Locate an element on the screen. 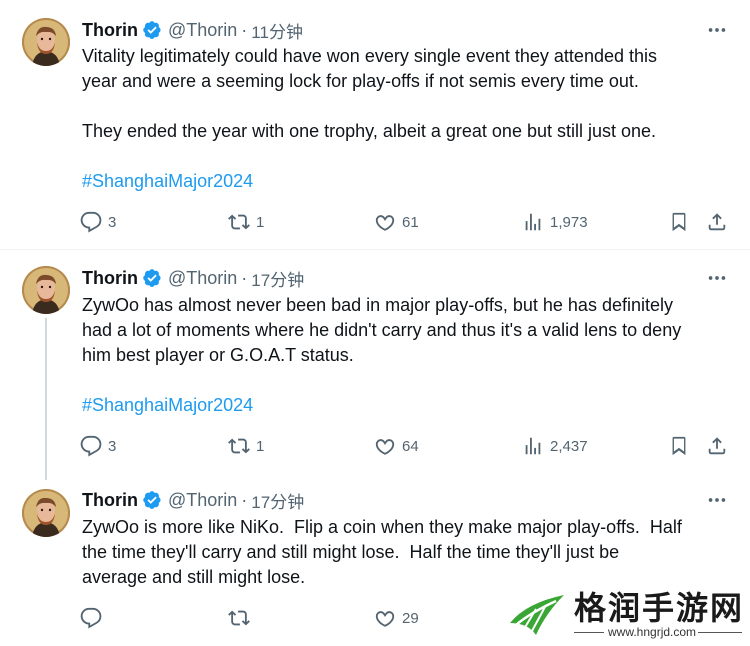 The width and height of the screenshot is (750, 646). view-count: 2,437 is located at coordinates (569, 446).